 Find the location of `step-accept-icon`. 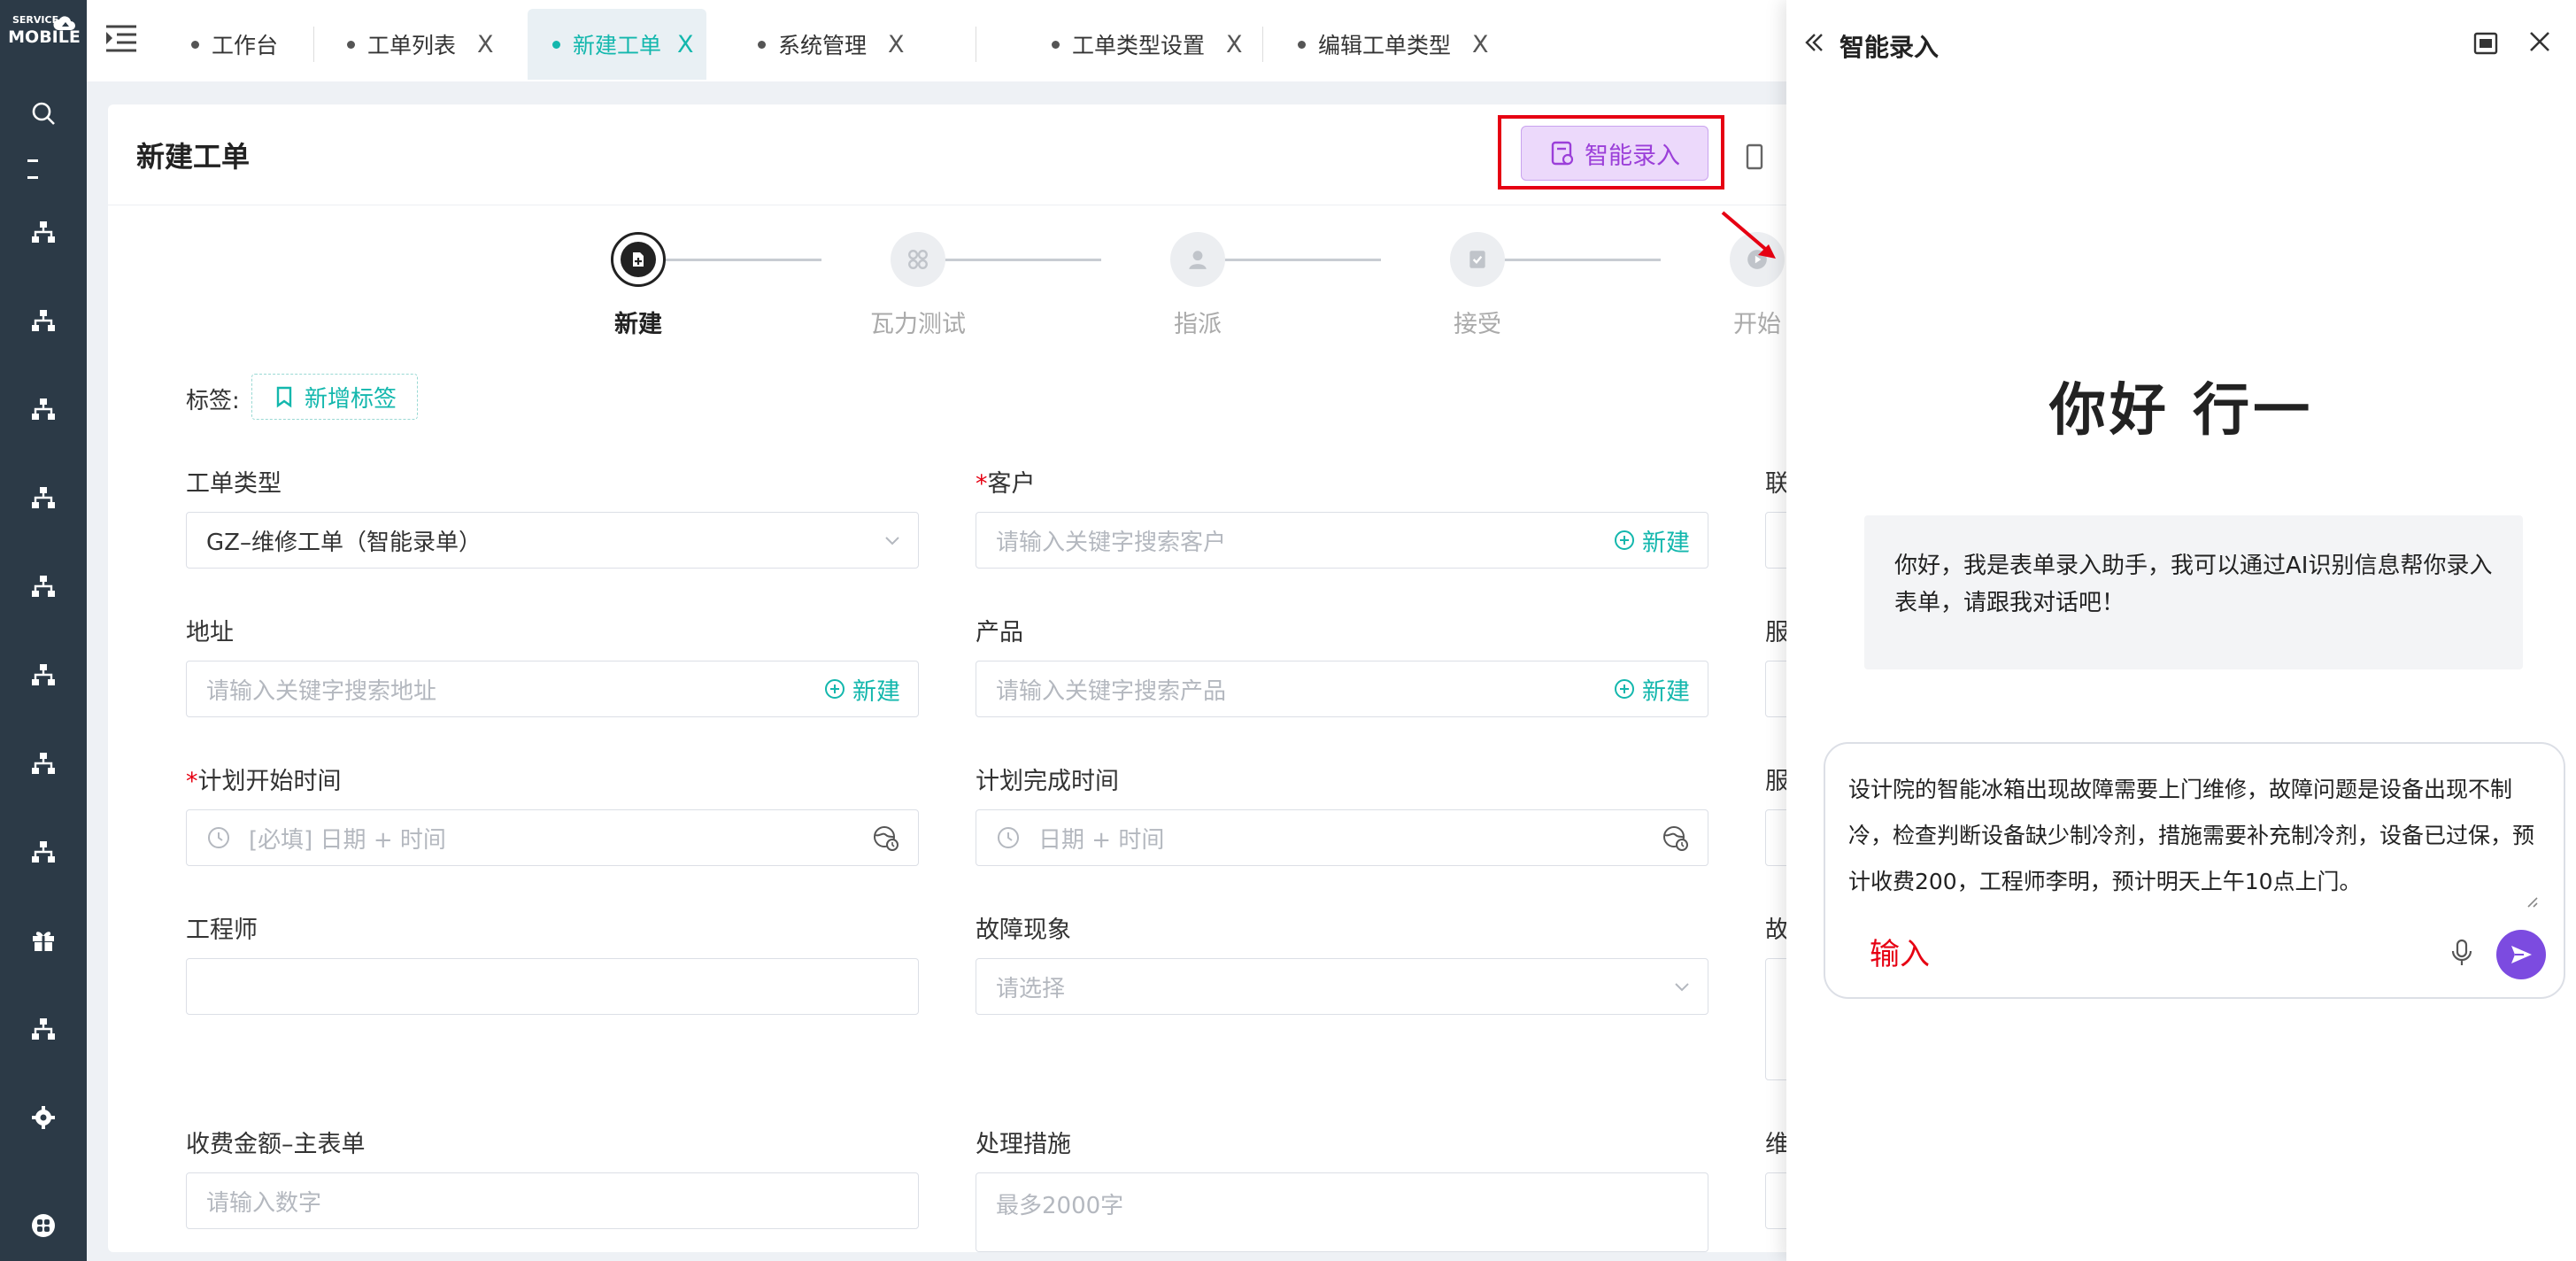

step-accept-icon is located at coordinates (1477, 259).